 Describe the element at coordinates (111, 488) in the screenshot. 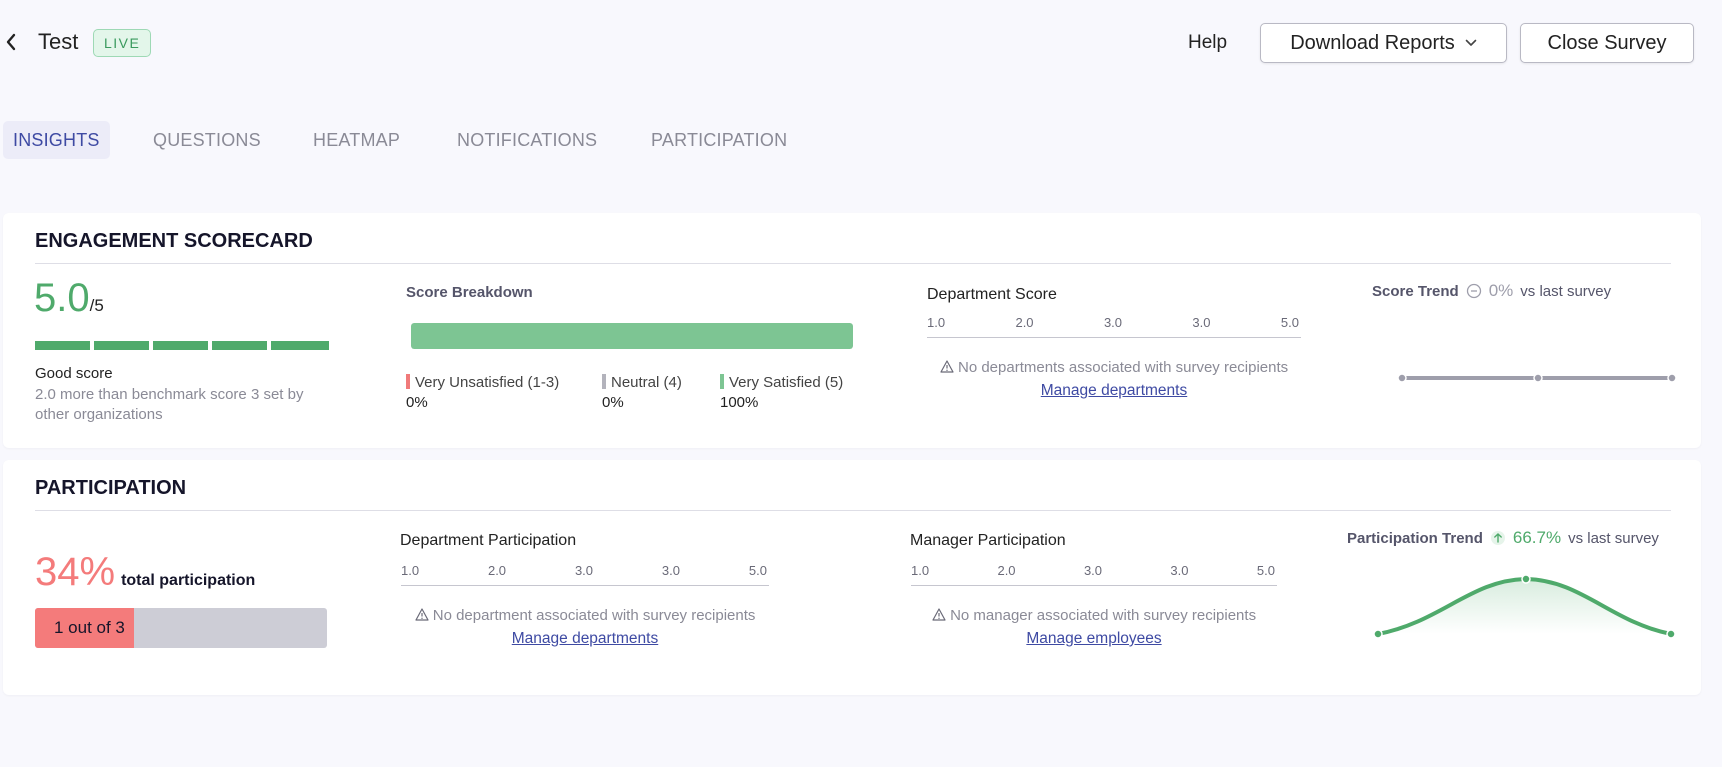

I see `card-title: PARTICIPATION` at that location.